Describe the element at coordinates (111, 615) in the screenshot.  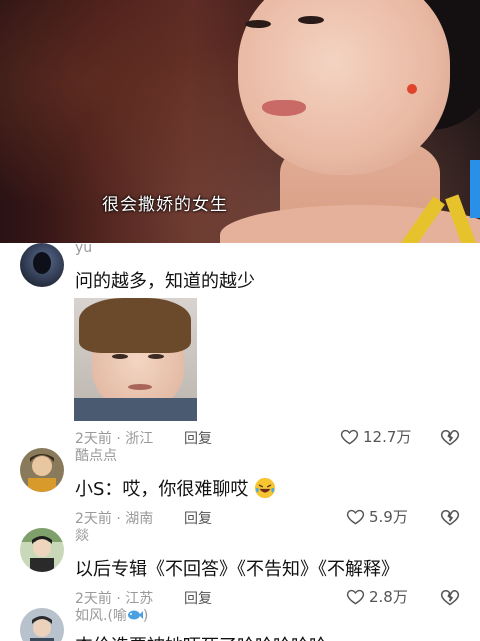
I see `comment-username: 如风.(喻)` at that location.